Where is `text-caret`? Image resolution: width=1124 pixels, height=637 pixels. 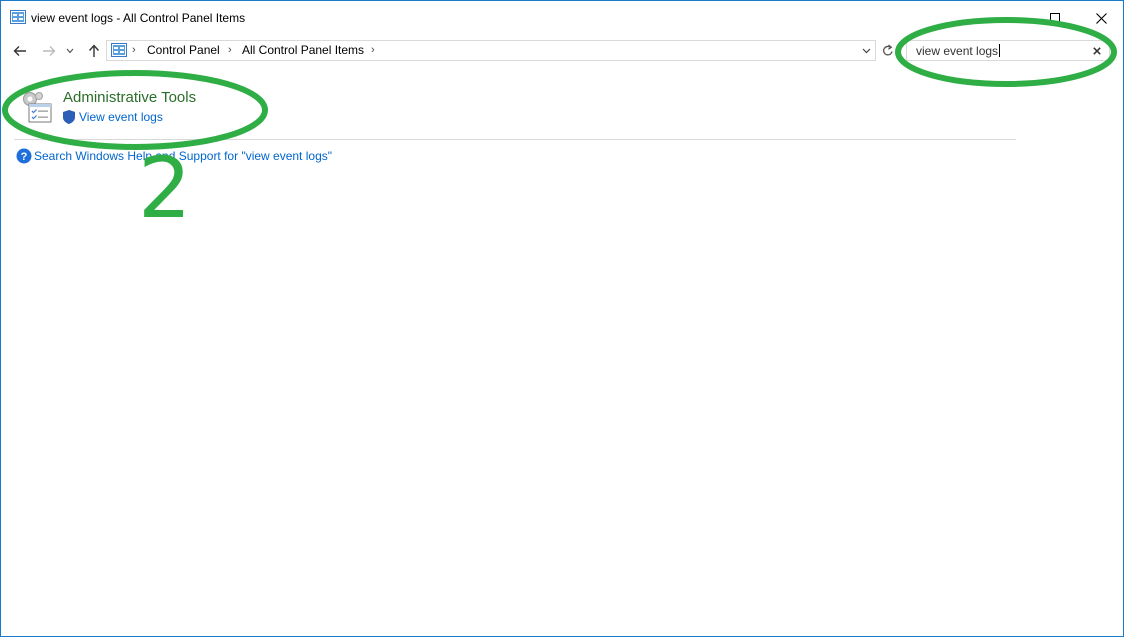
text-caret is located at coordinates (1000, 50).